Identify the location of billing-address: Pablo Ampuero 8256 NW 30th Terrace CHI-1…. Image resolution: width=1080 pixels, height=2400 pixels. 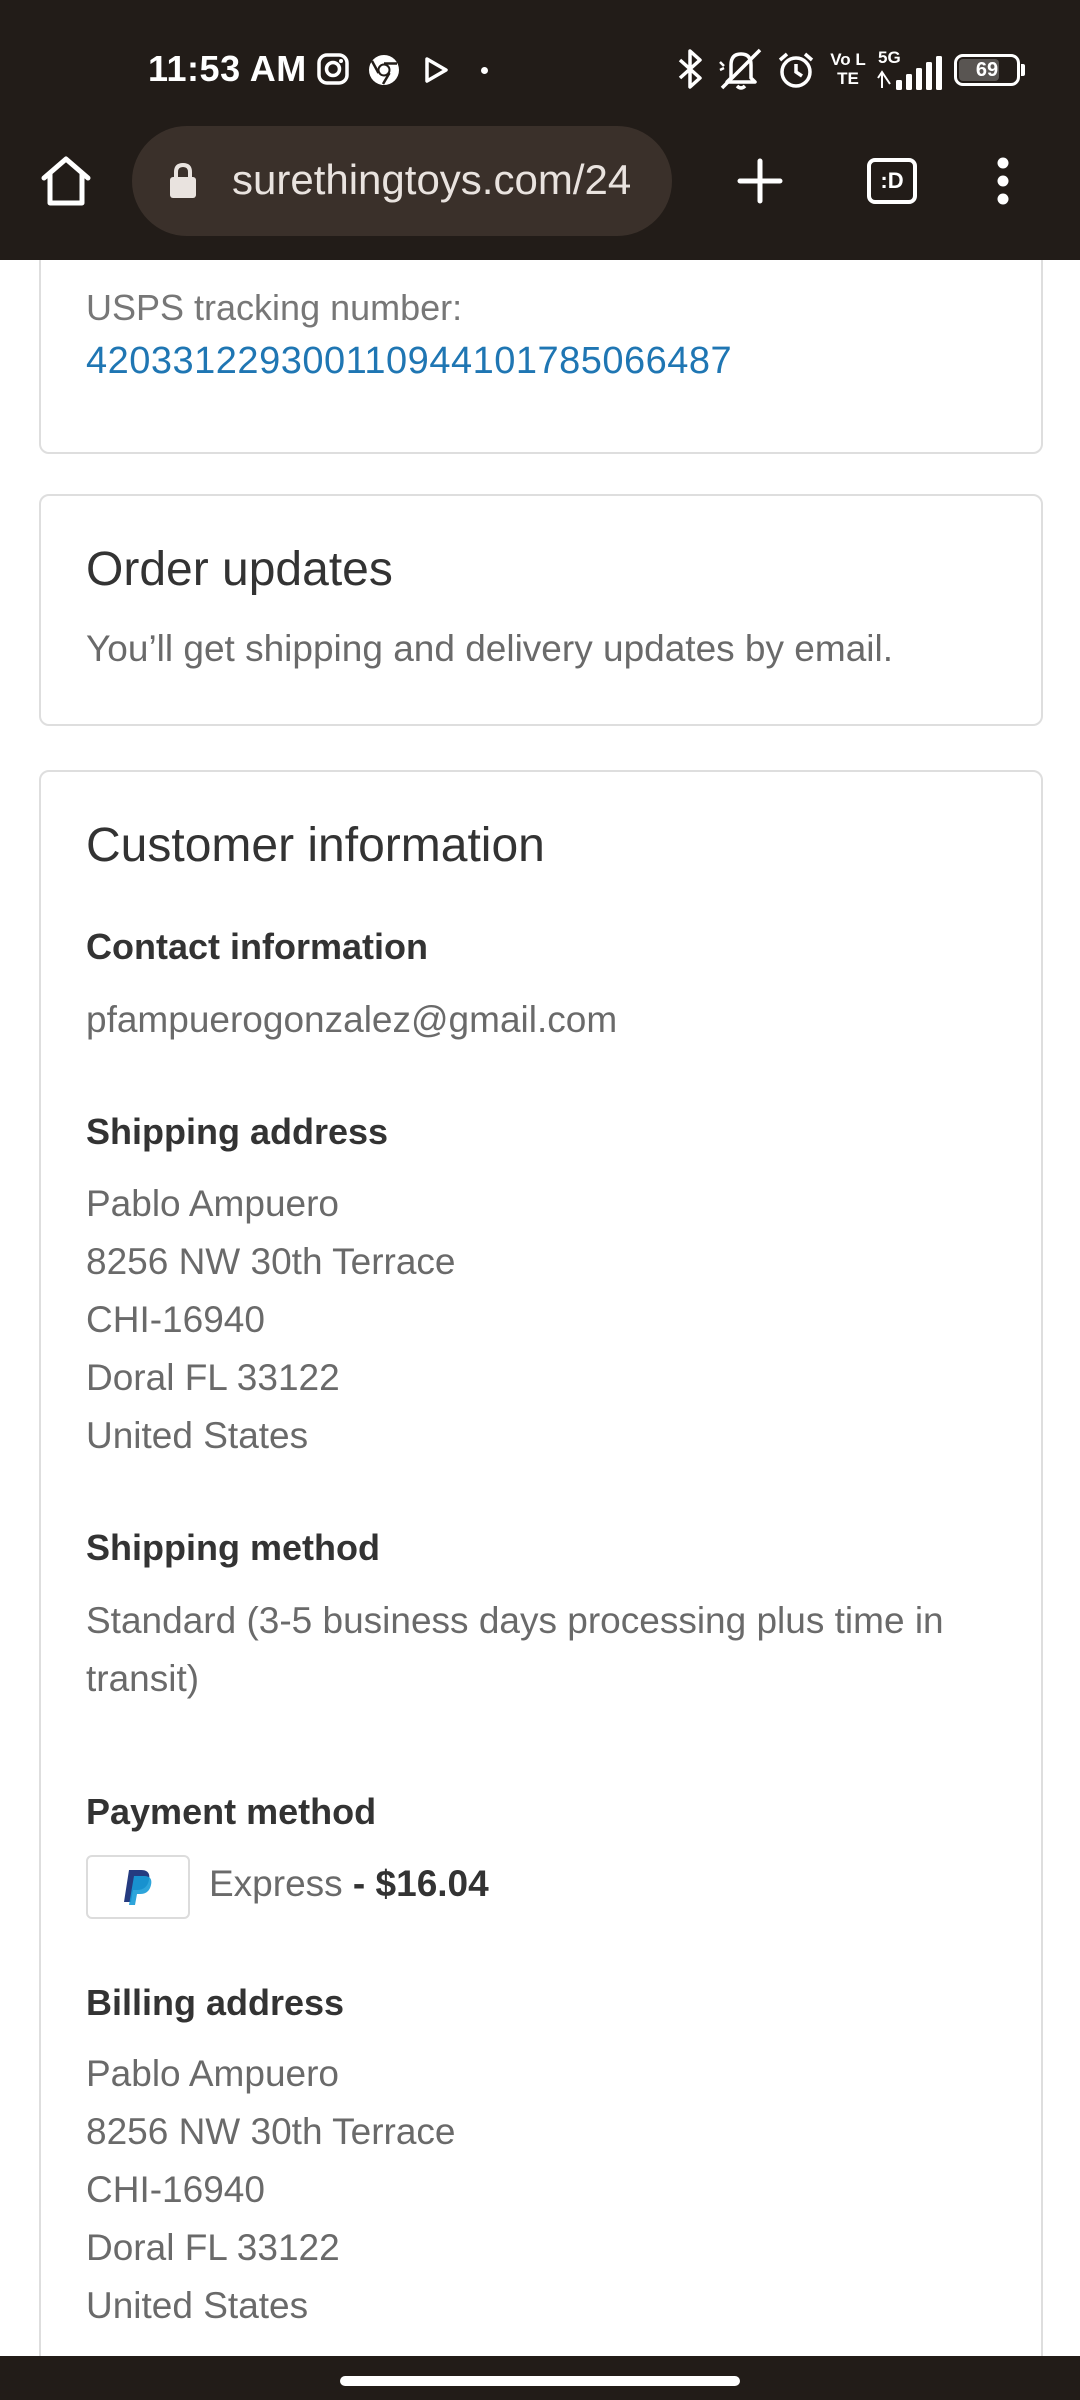
(271, 2190).